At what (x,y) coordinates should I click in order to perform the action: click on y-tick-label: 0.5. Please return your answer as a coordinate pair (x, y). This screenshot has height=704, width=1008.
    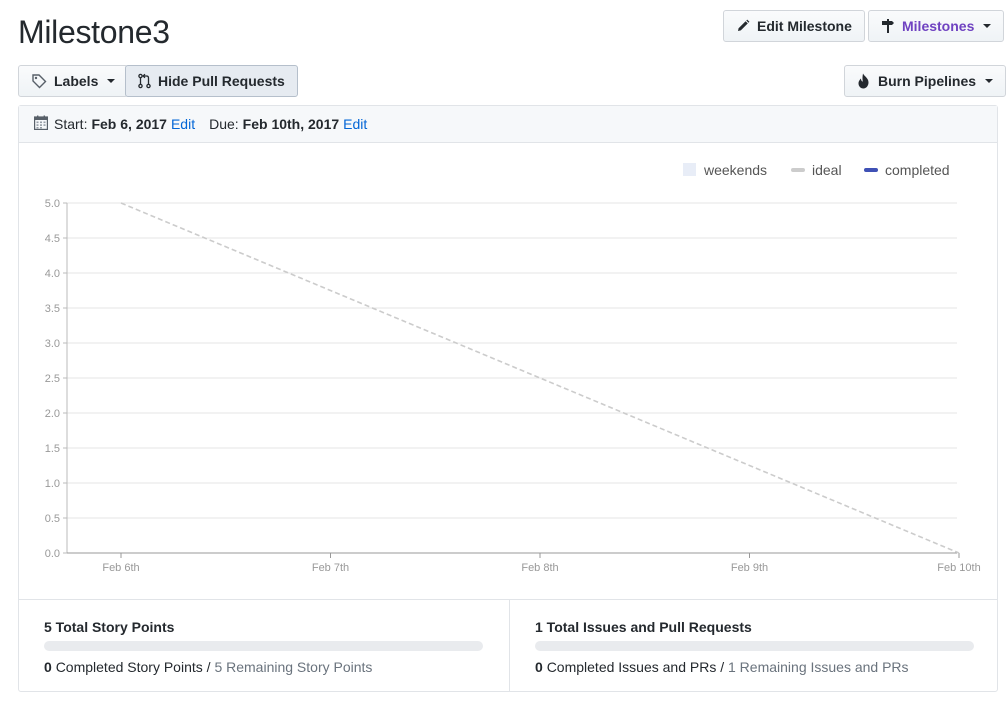
    Looking at the image, I should click on (52, 519).